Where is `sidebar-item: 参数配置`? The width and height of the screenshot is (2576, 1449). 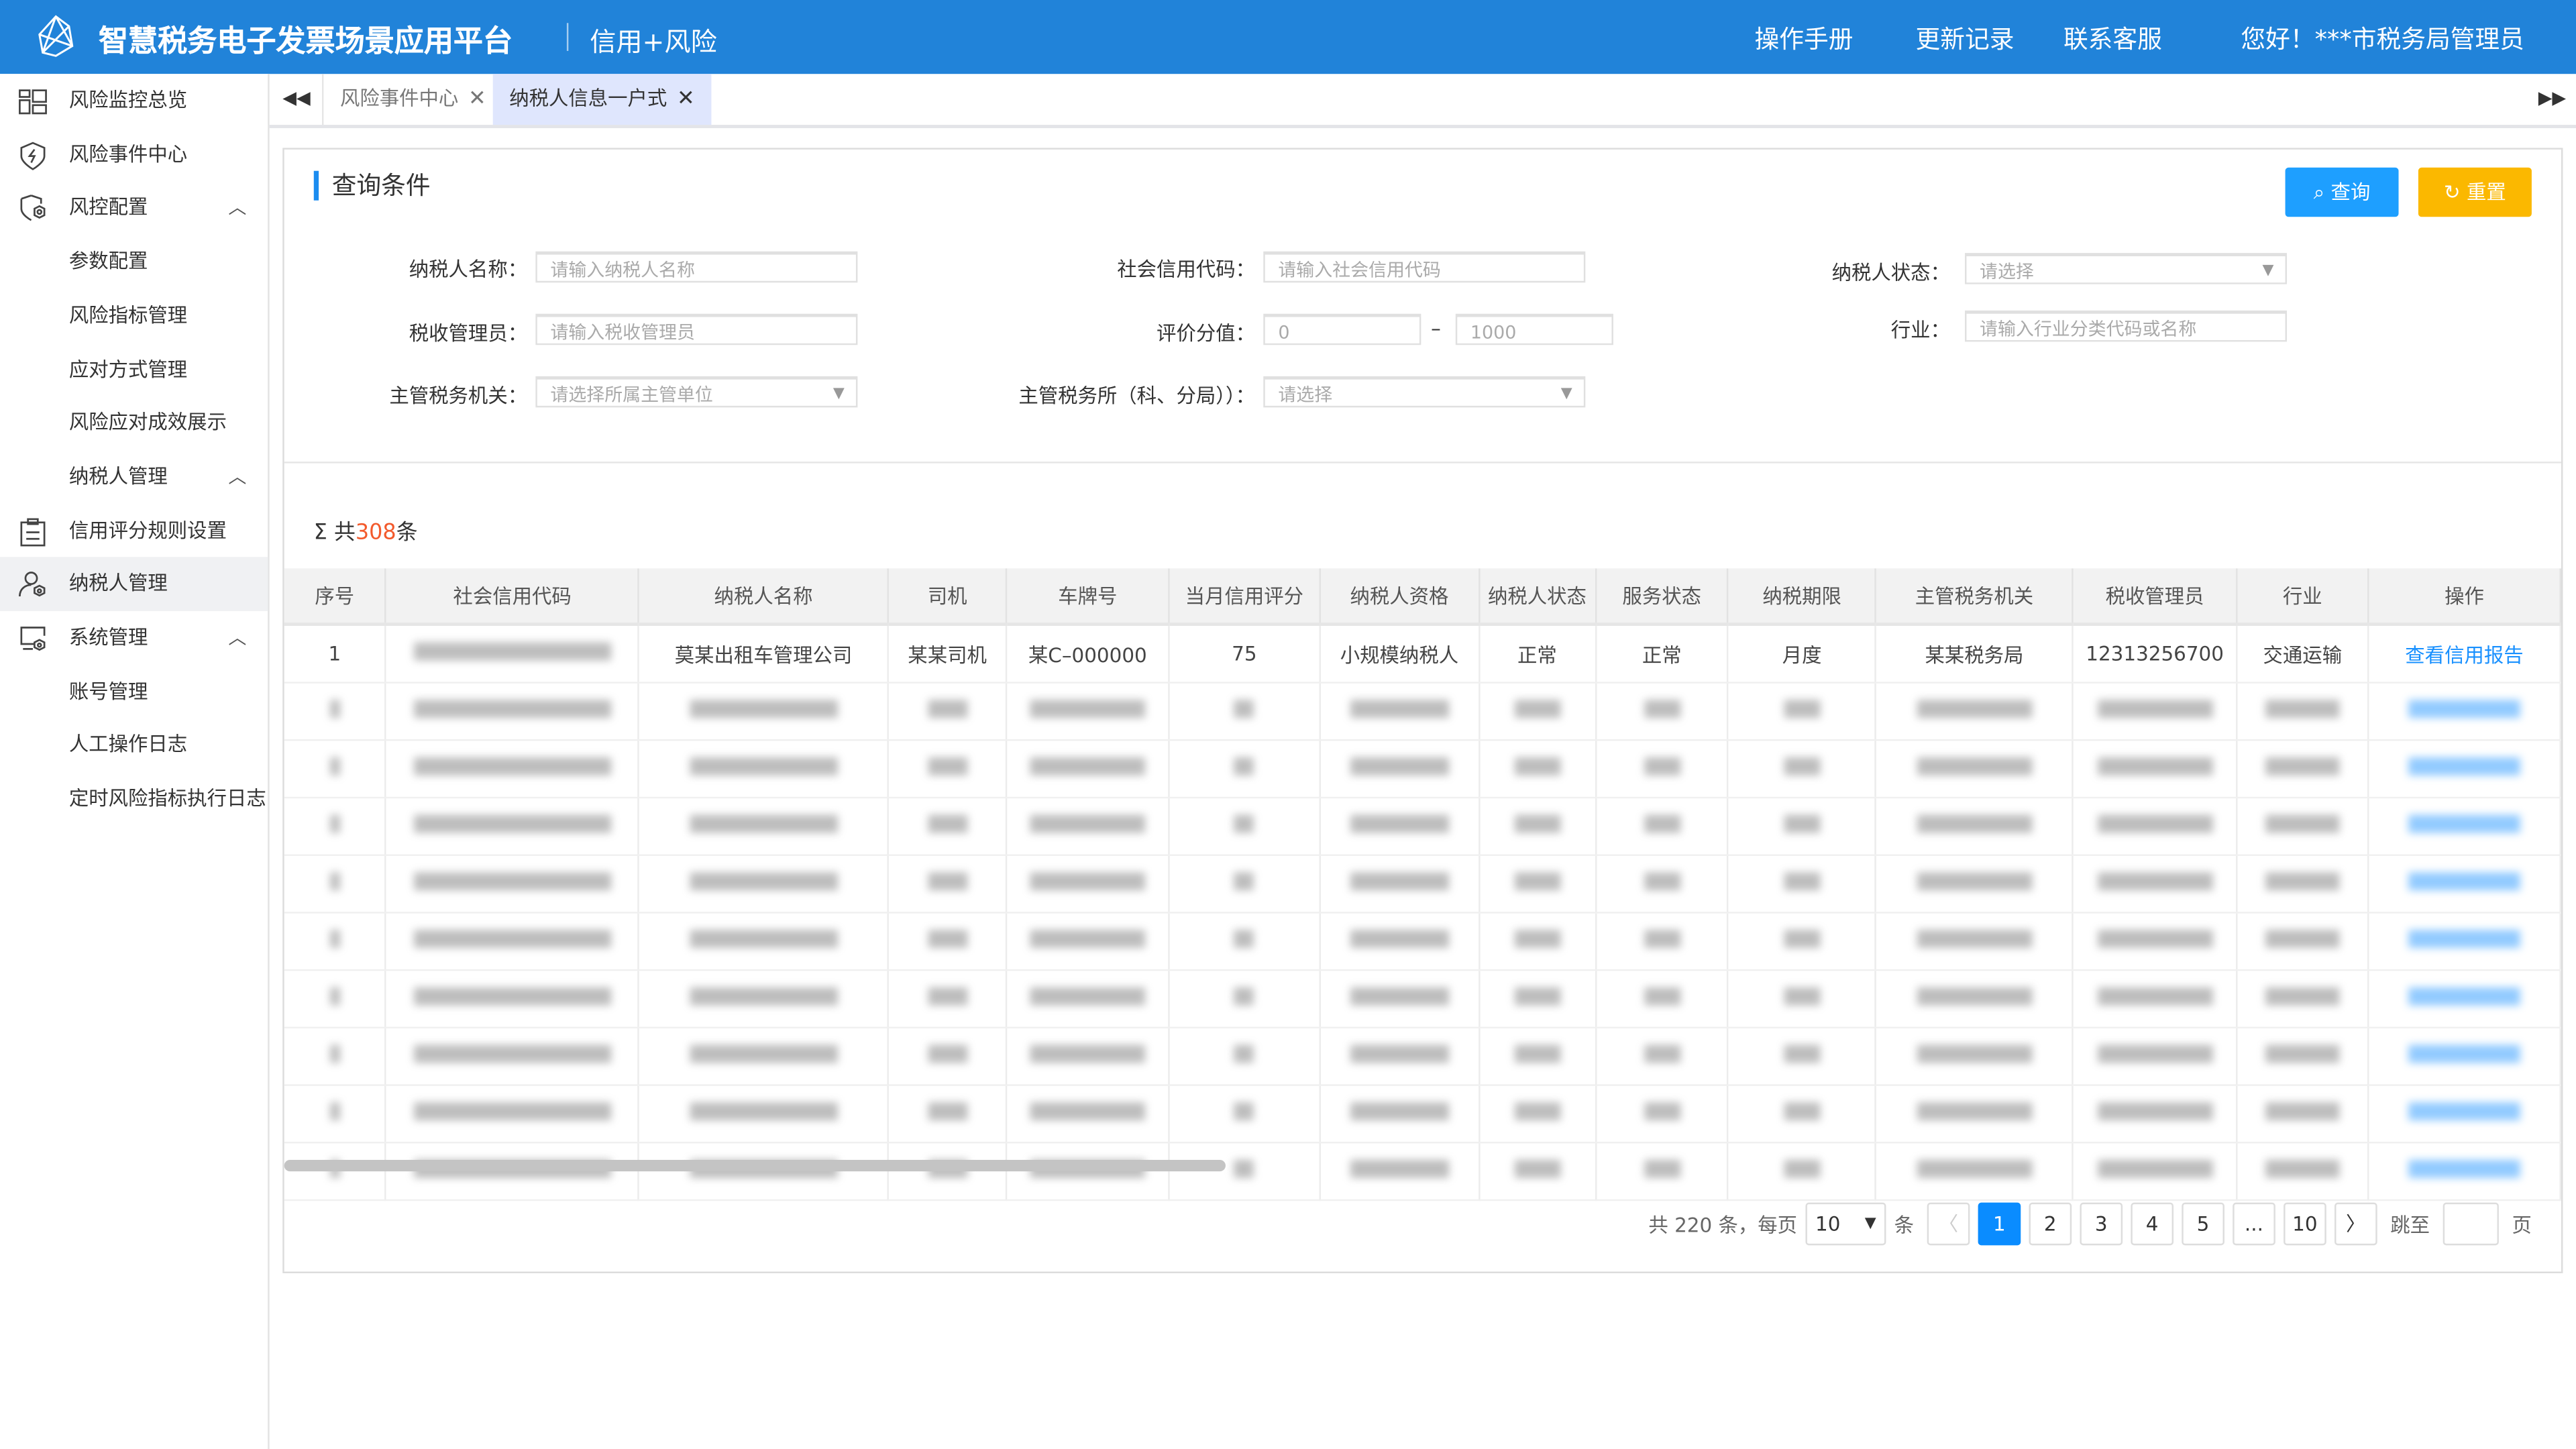 sidebar-item: 参数配置 is located at coordinates (134, 262).